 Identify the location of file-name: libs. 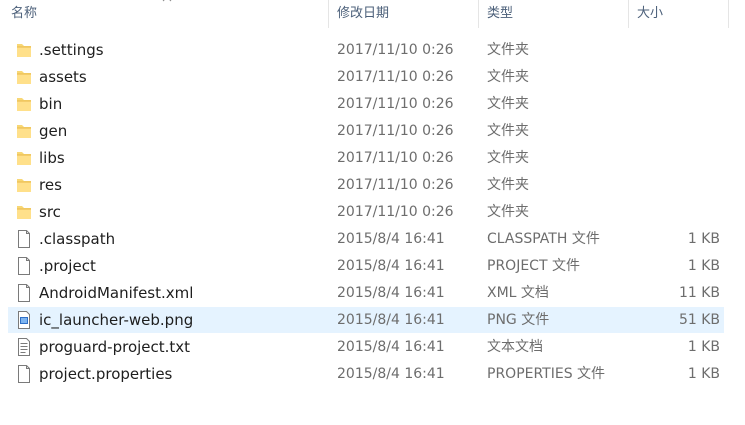
(52, 158).